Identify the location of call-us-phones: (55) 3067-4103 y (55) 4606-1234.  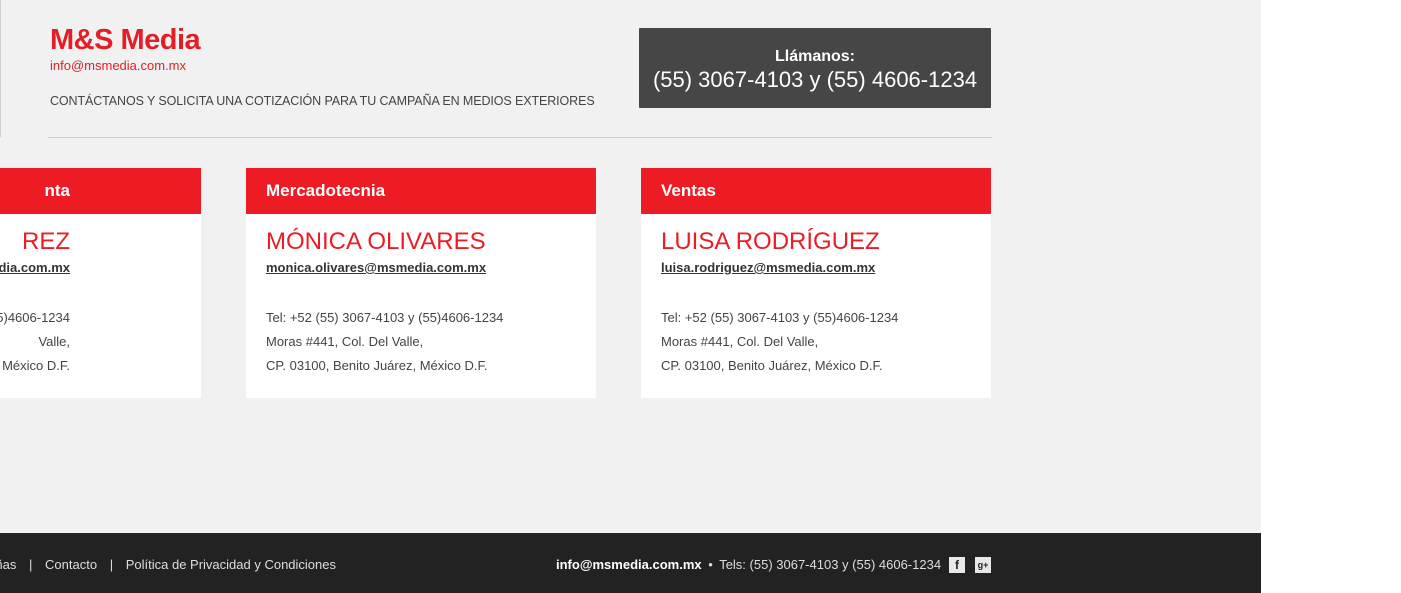
(815, 79).